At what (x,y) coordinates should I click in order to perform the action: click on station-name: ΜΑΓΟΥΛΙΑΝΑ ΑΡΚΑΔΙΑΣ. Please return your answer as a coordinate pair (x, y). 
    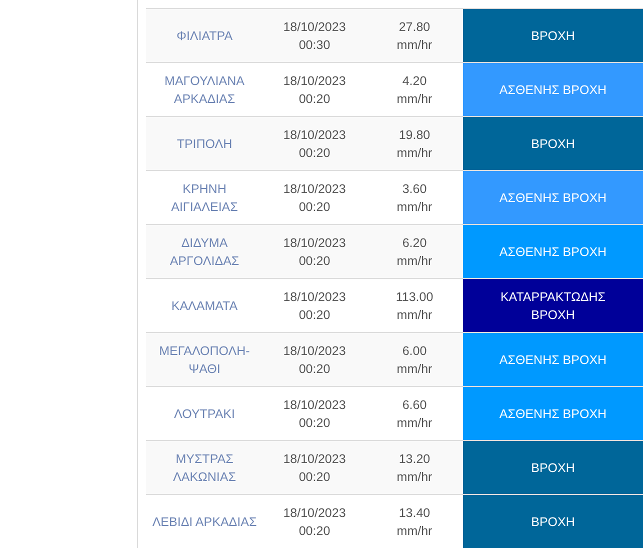
    Looking at the image, I should click on (205, 90).